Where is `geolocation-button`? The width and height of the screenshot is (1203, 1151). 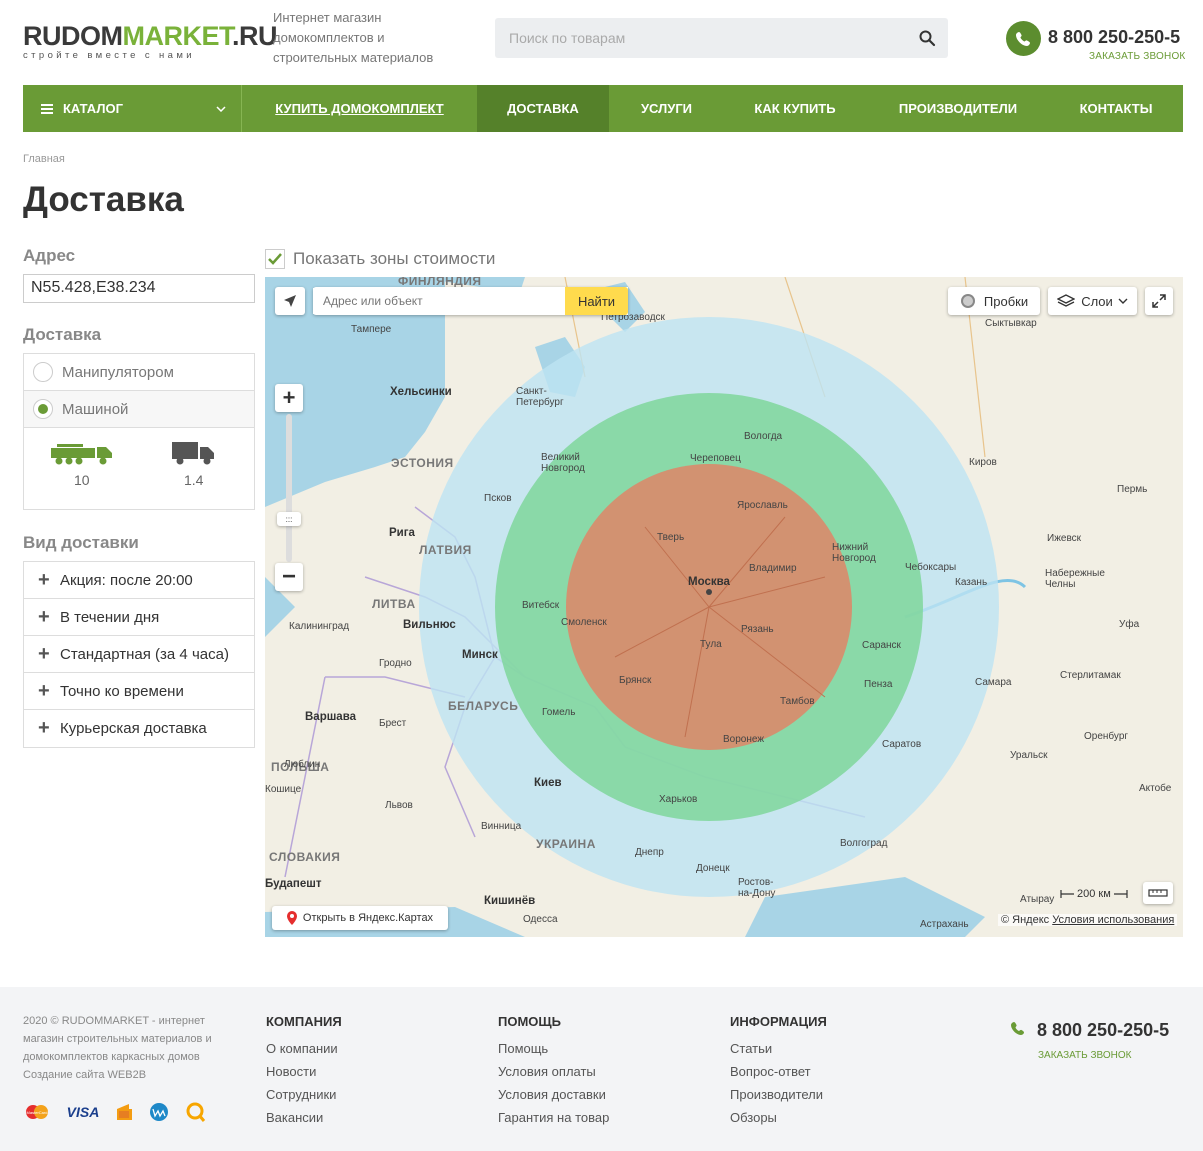
geolocation-button is located at coordinates (290, 301).